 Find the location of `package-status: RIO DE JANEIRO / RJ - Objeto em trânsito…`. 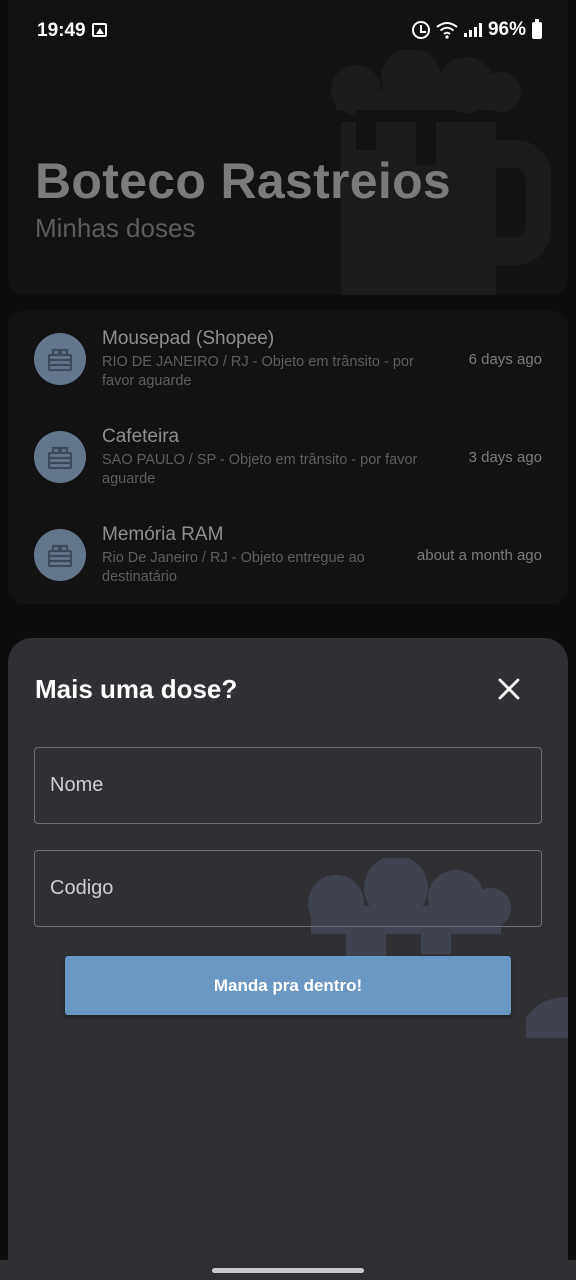

package-status: RIO DE JANEIRO / RJ - Objeto em trânsito… is located at coordinates (258, 371).